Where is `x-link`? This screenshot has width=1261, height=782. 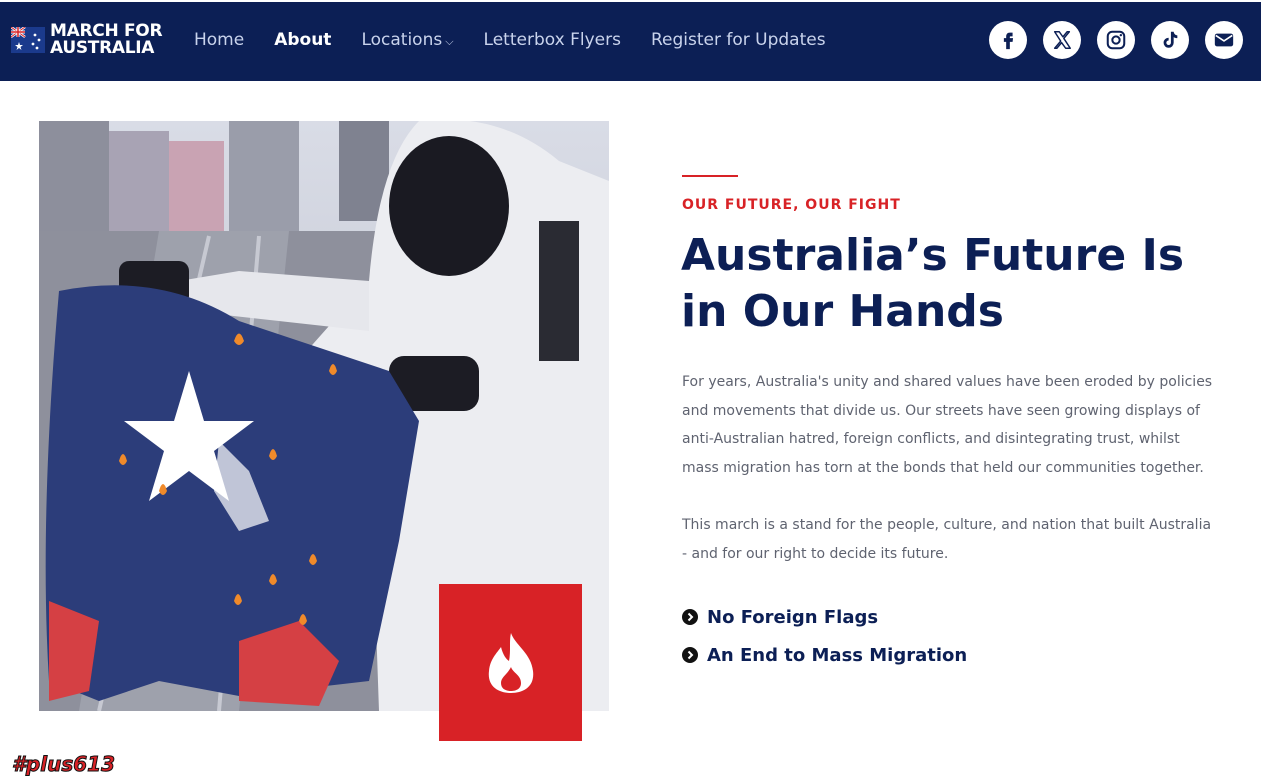 x-link is located at coordinates (1062, 40).